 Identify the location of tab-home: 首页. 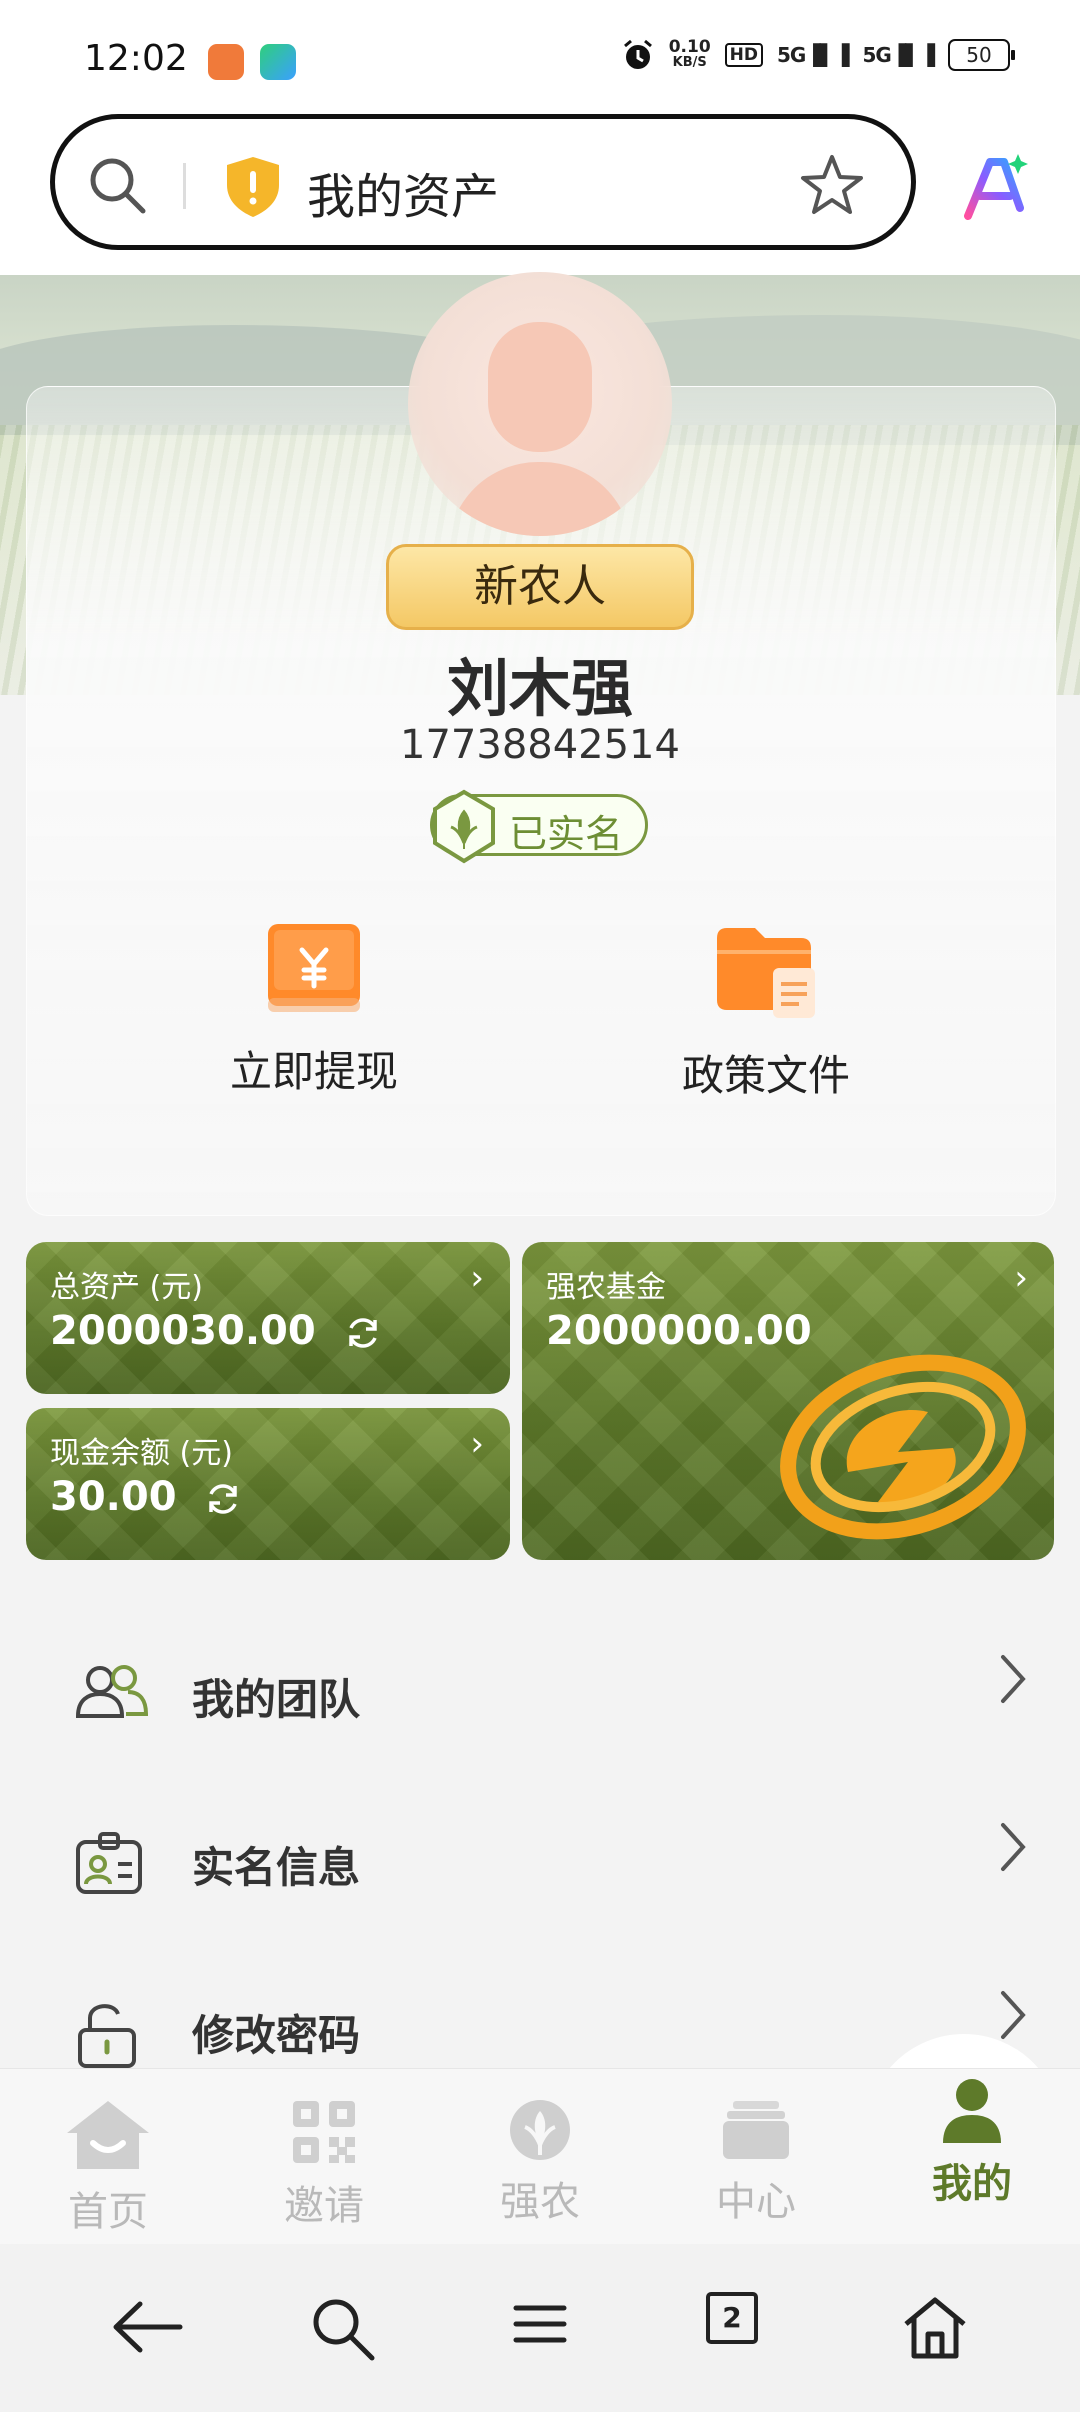
(108, 2157).